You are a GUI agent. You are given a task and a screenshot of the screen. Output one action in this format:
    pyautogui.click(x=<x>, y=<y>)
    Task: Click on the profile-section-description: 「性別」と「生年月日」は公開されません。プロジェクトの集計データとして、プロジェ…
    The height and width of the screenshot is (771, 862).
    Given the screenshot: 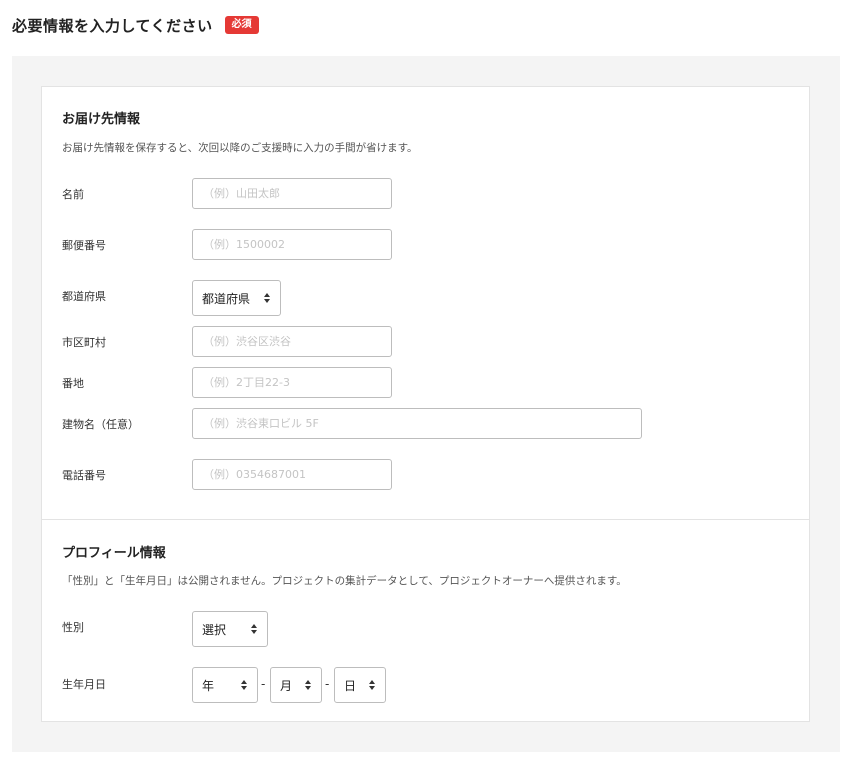 What is the action you would take?
    pyautogui.click(x=344, y=581)
    